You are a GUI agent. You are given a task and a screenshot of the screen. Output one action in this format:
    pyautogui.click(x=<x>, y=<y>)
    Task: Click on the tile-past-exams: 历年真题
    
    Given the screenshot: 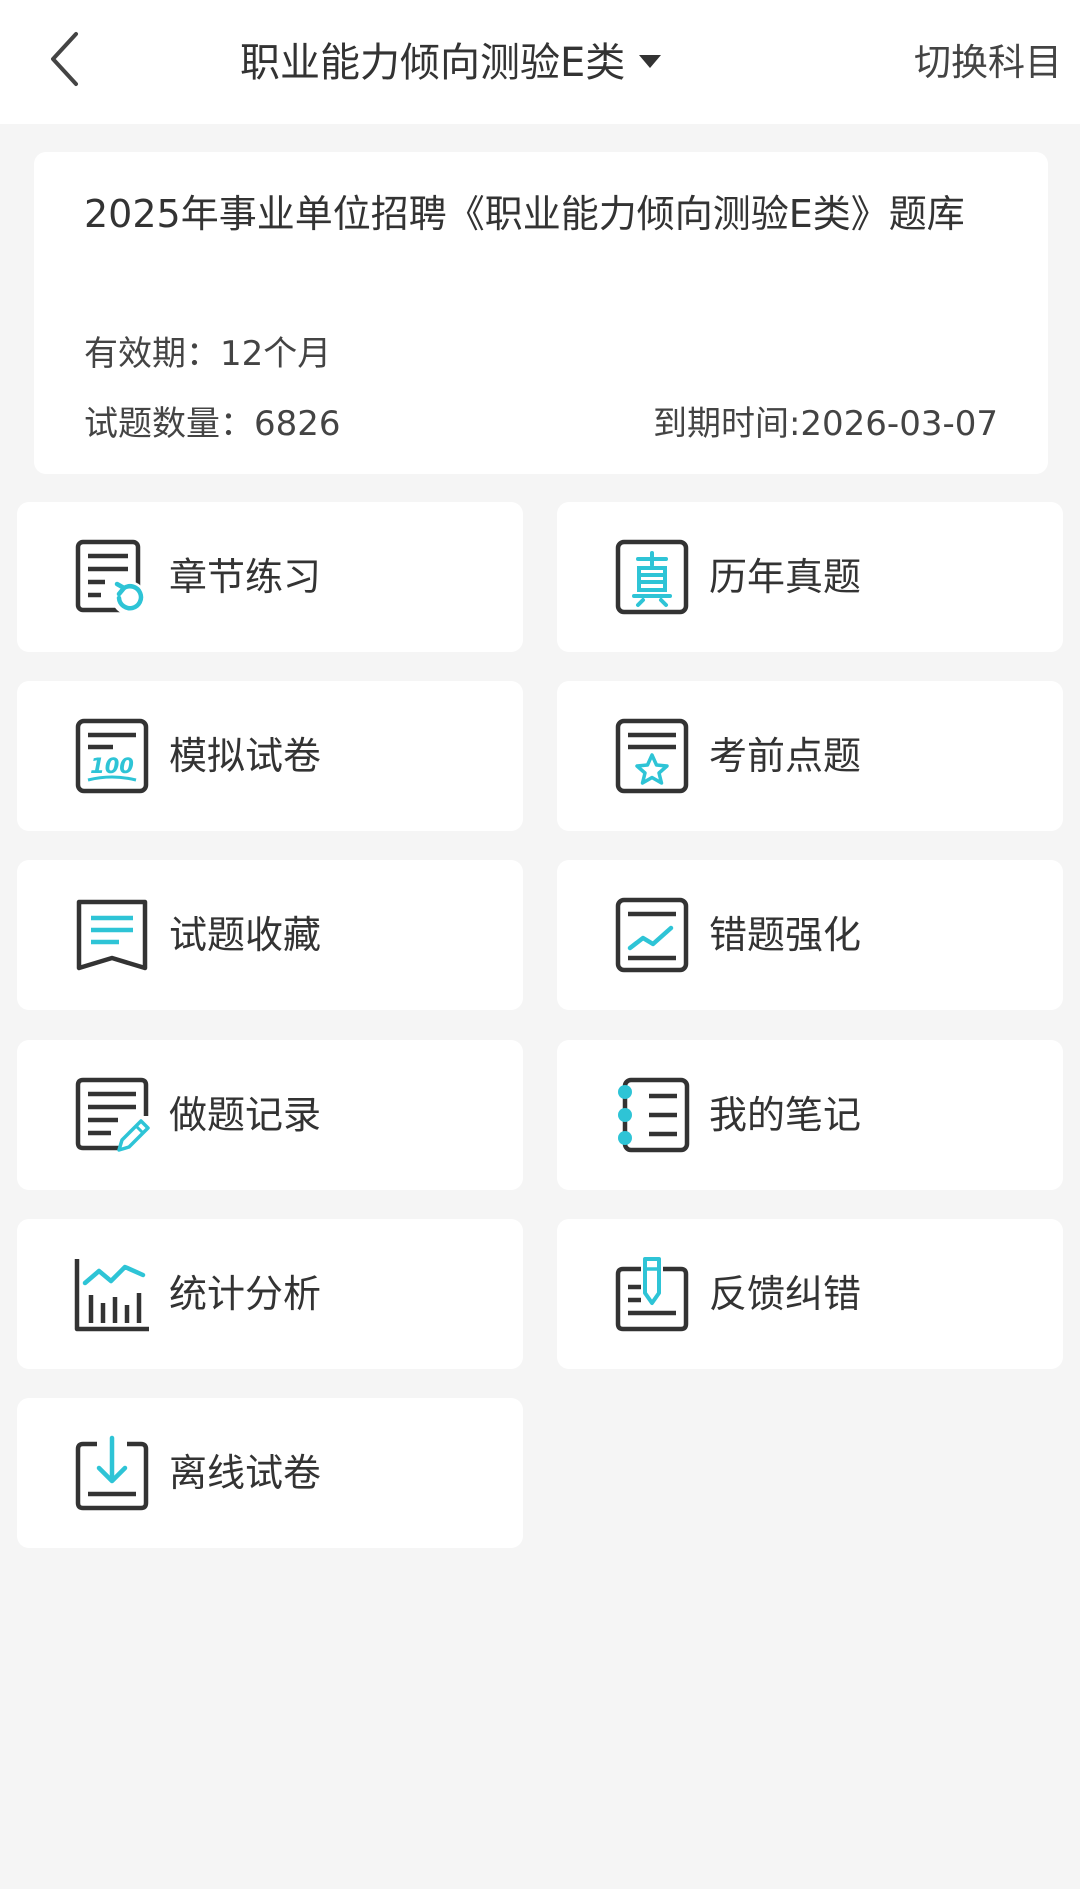 What is the action you would take?
    pyautogui.click(x=810, y=577)
    